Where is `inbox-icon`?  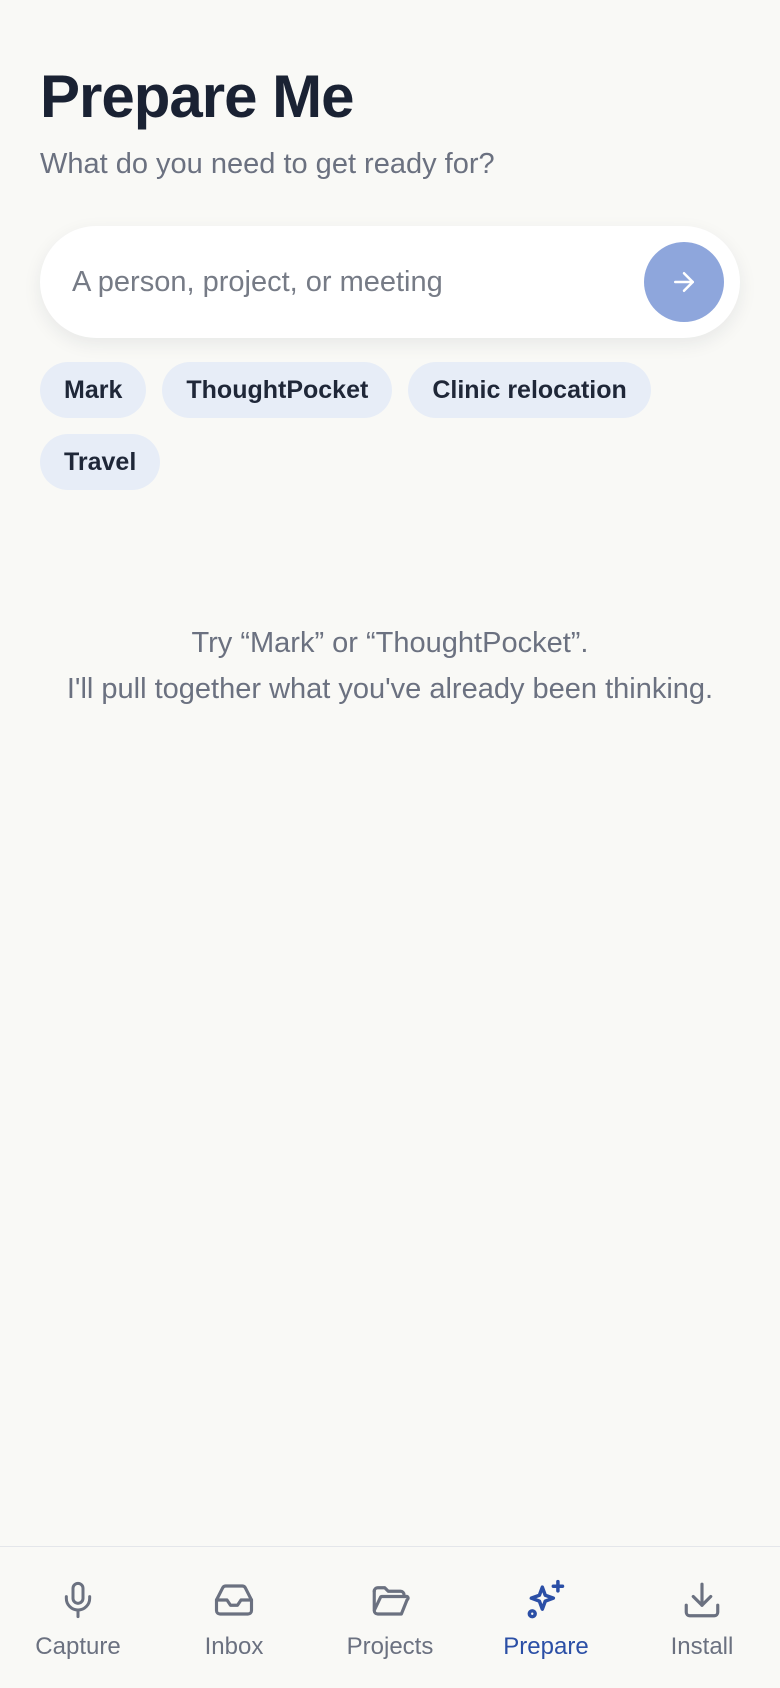
inbox-icon is located at coordinates (234, 1600).